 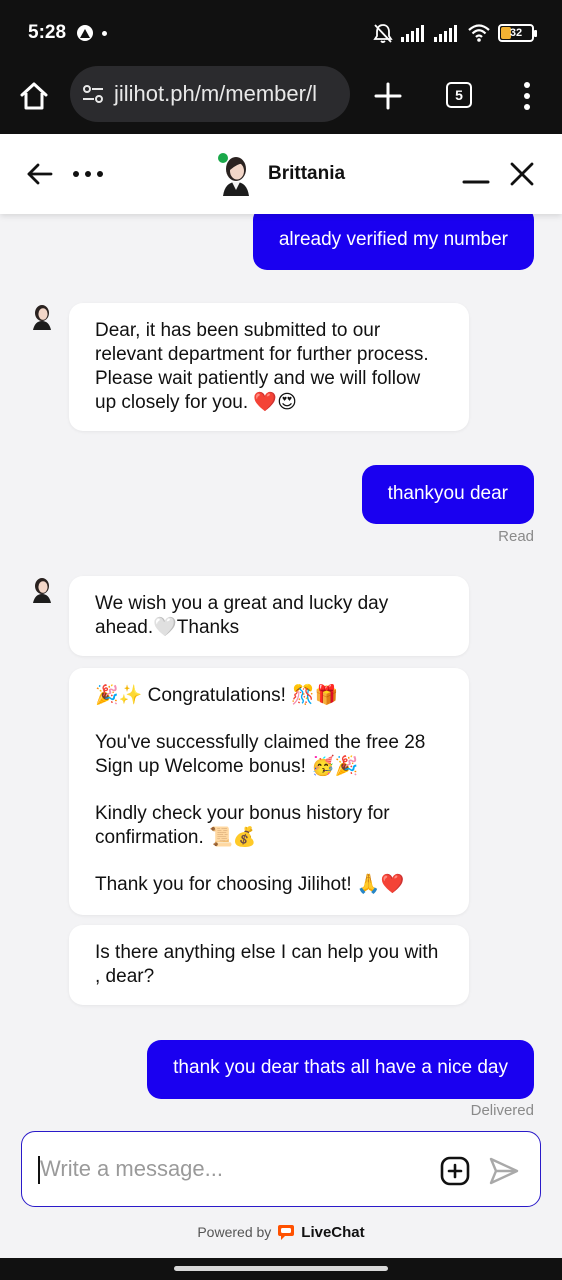 I want to click on message-outgoing: thank you dear thats all have a nice day, so click(x=340, y=1069).